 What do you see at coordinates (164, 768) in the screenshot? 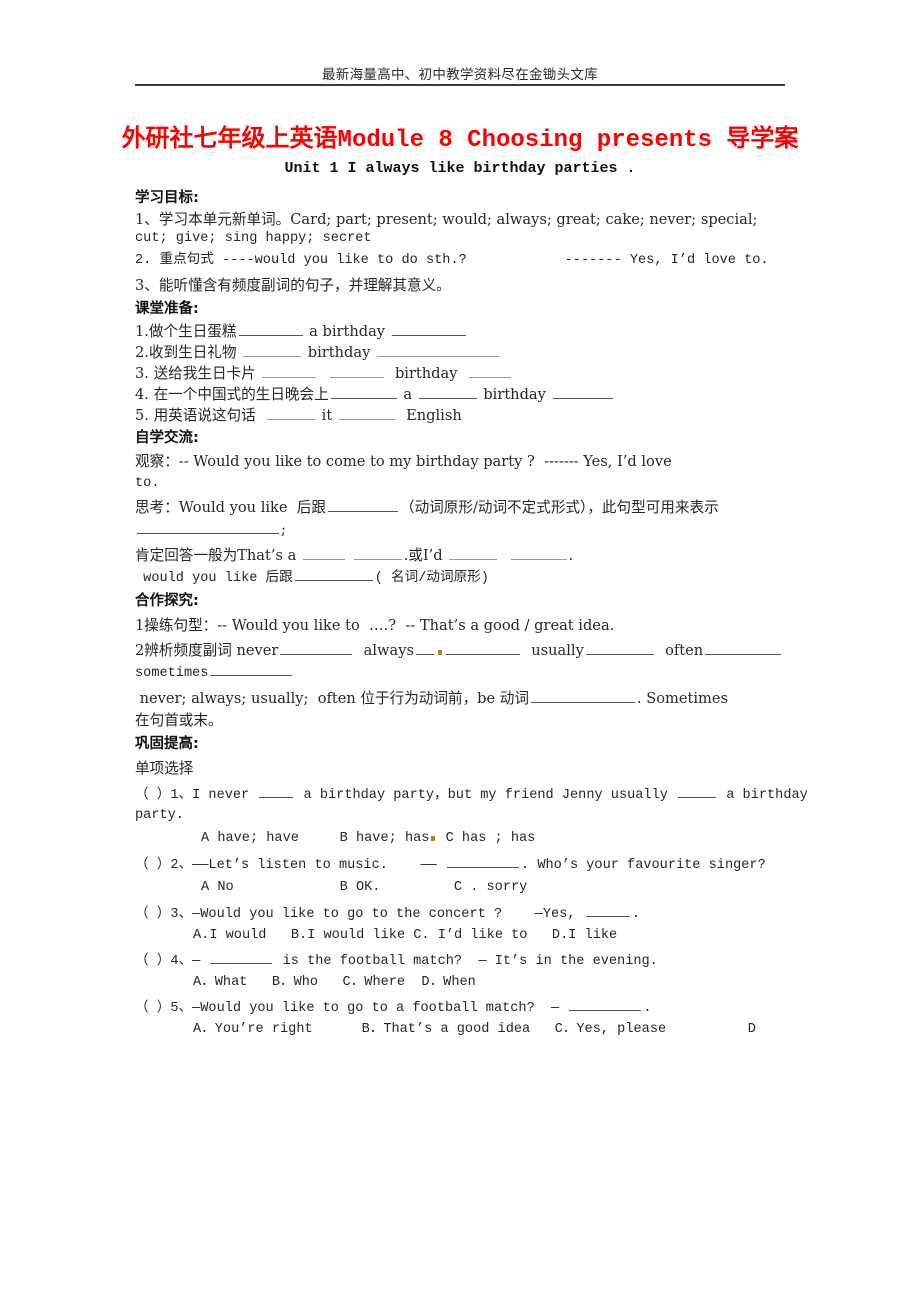
I see `consolidate-subheading: 单项选择` at bounding box center [164, 768].